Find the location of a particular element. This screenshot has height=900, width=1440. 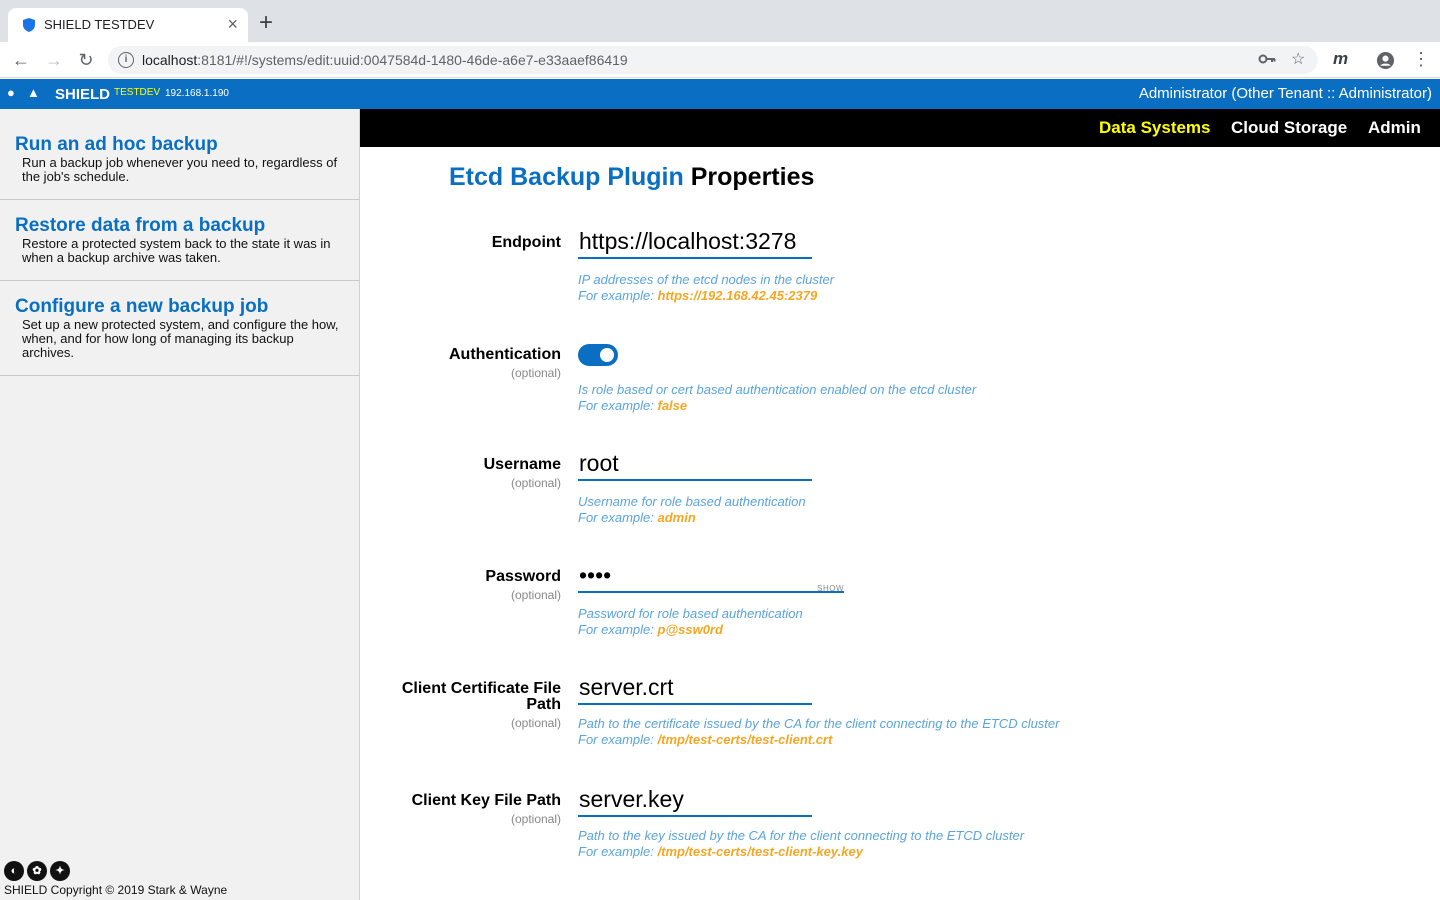

main-nav: Data Systems Cloud Storage Admin is located at coordinates (900, 128).